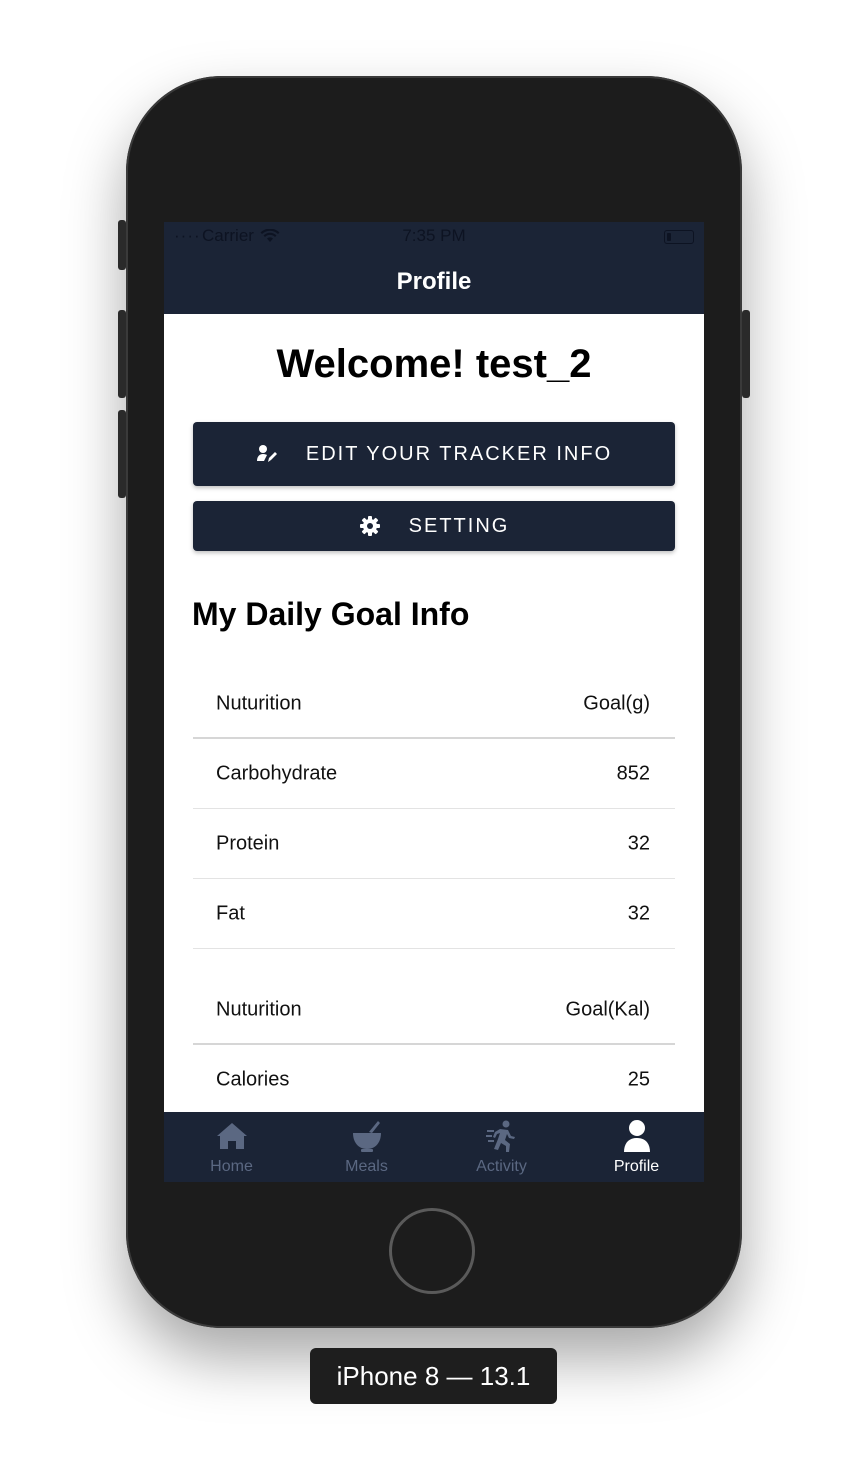 The width and height of the screenshot is (868, 1476). I want to click on bottom-tab-bar: Home Meals Activity Profile, so click(434, 1147).